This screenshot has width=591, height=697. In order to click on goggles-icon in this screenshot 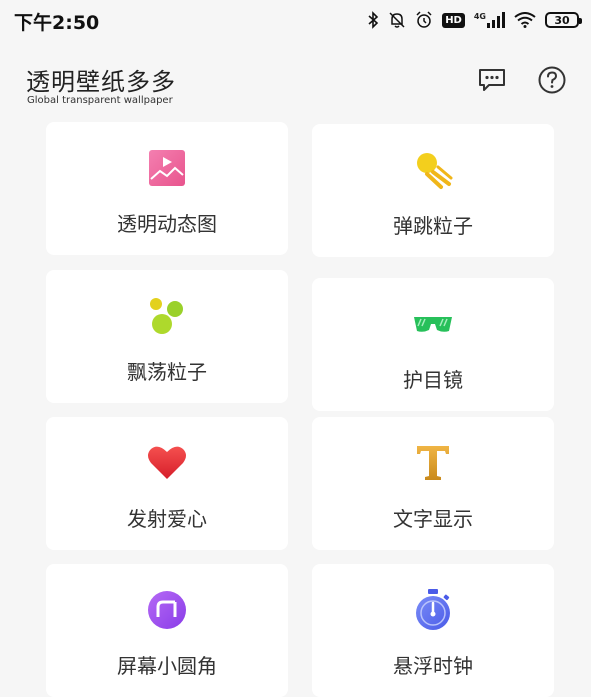, I will do `click(433, 324)`.